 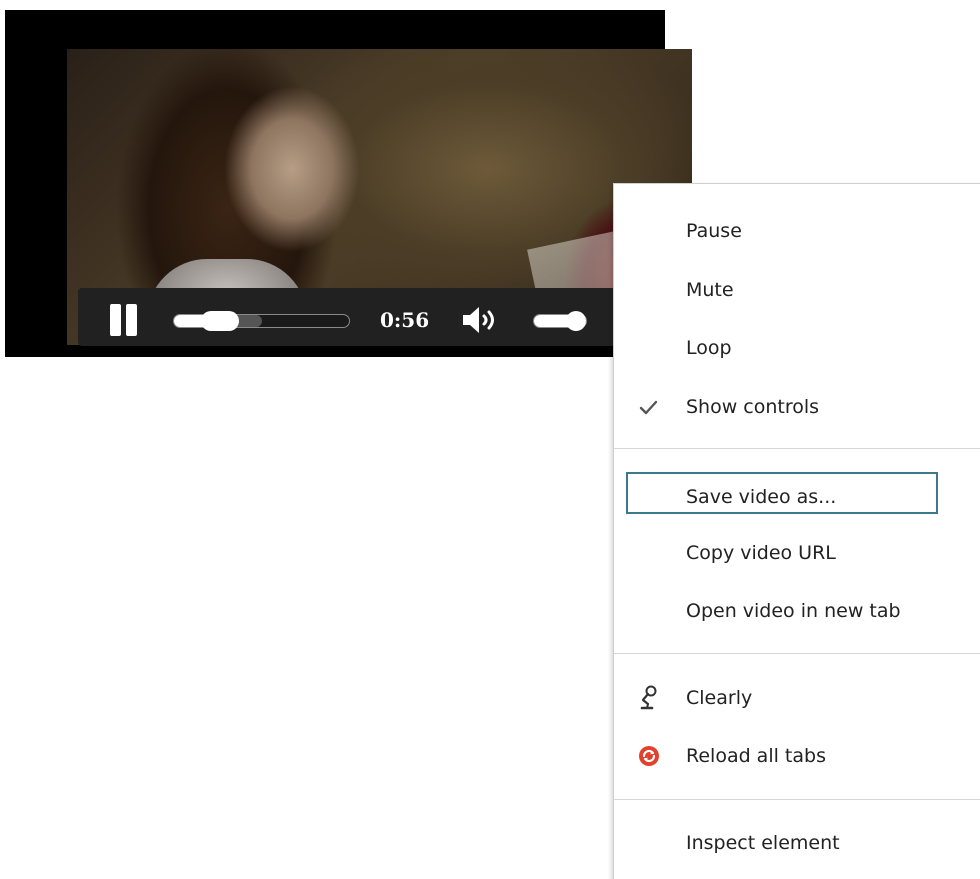 I want to click on menu-item-label: Copy video URL, so click(x=761, y=553).